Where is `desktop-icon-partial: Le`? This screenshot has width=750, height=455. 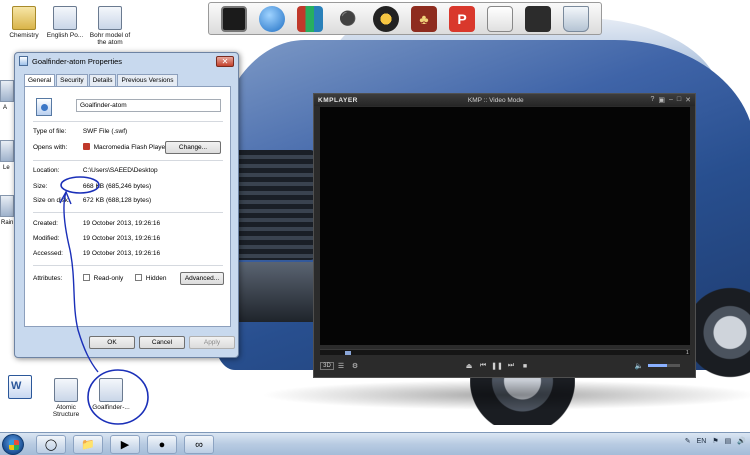
desktop-icon-partial: Le is located at coordinates (7, 155).